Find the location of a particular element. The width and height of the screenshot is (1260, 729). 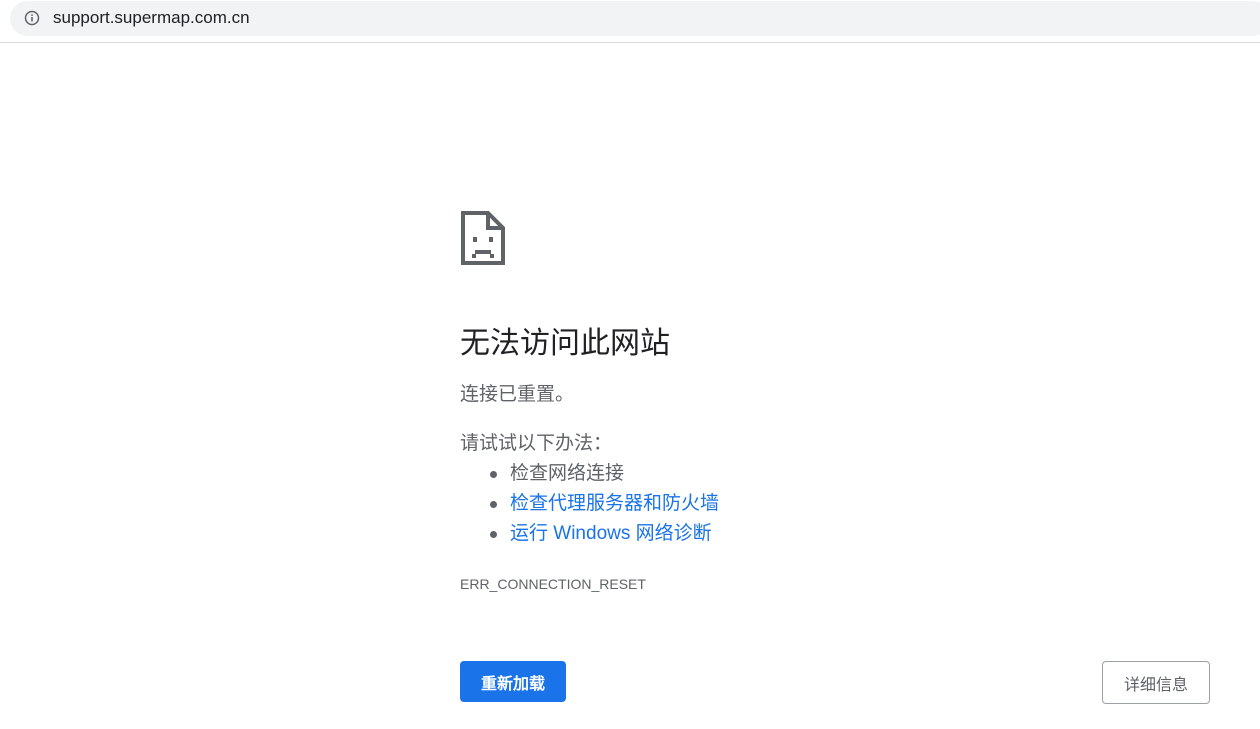

suggestion-check-network: 检查网络连接 is located at coordinates (589, 477).